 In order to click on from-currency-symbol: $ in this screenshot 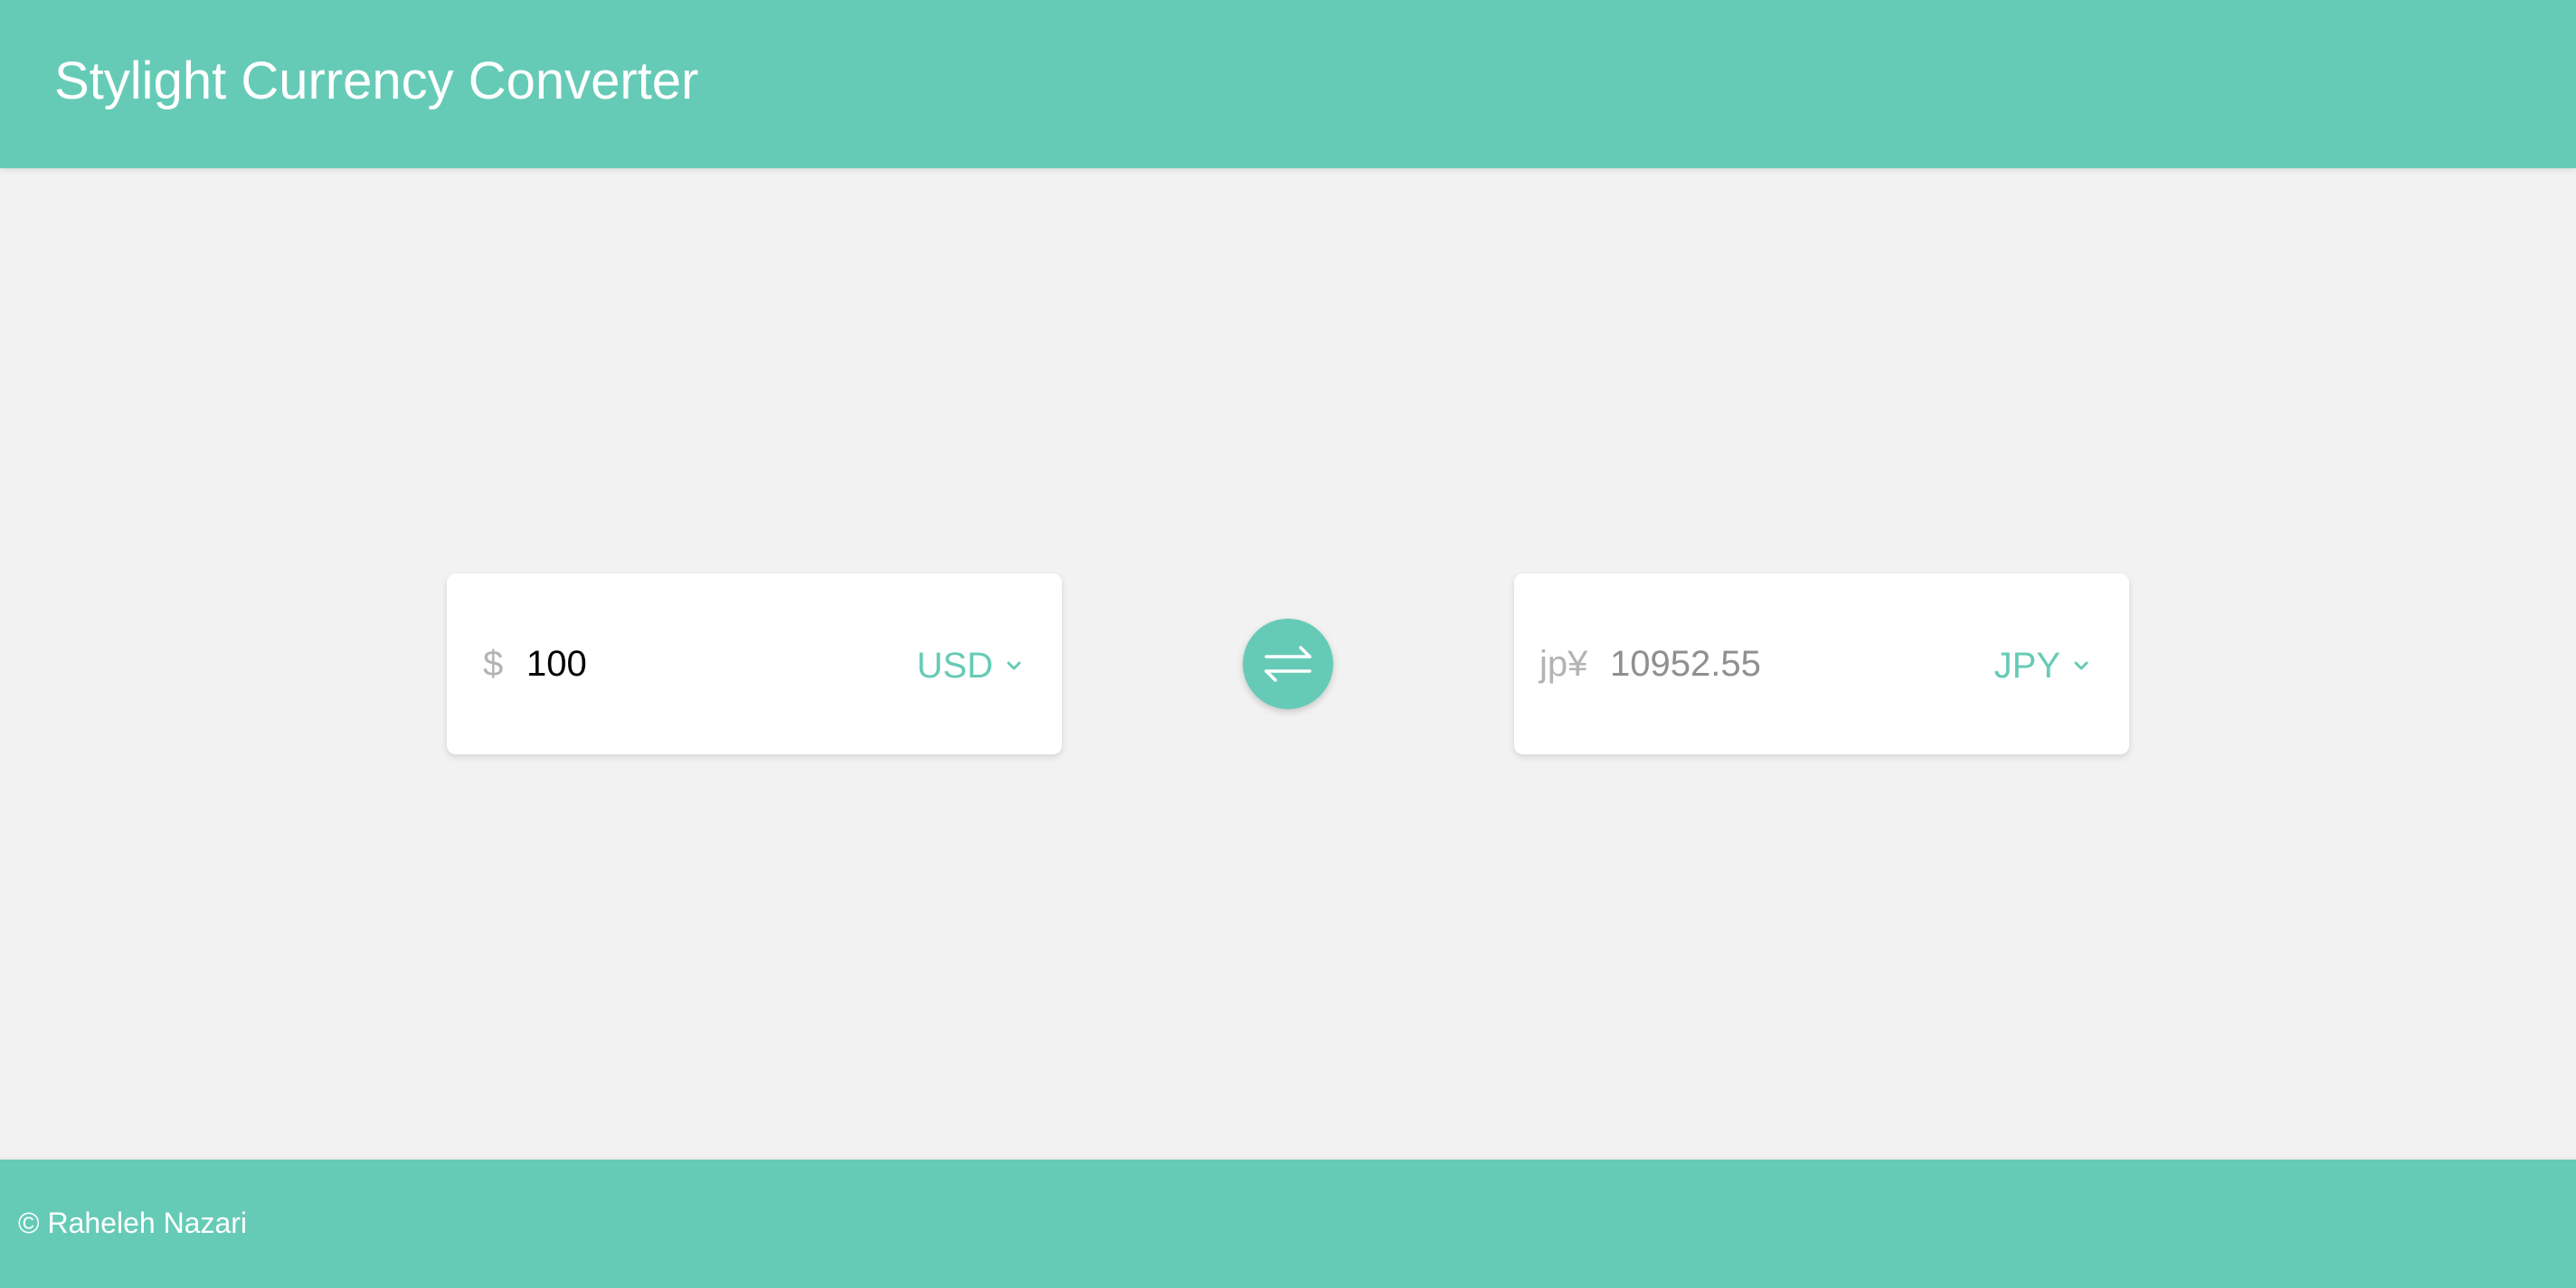, I will do `click(494, 664)`.